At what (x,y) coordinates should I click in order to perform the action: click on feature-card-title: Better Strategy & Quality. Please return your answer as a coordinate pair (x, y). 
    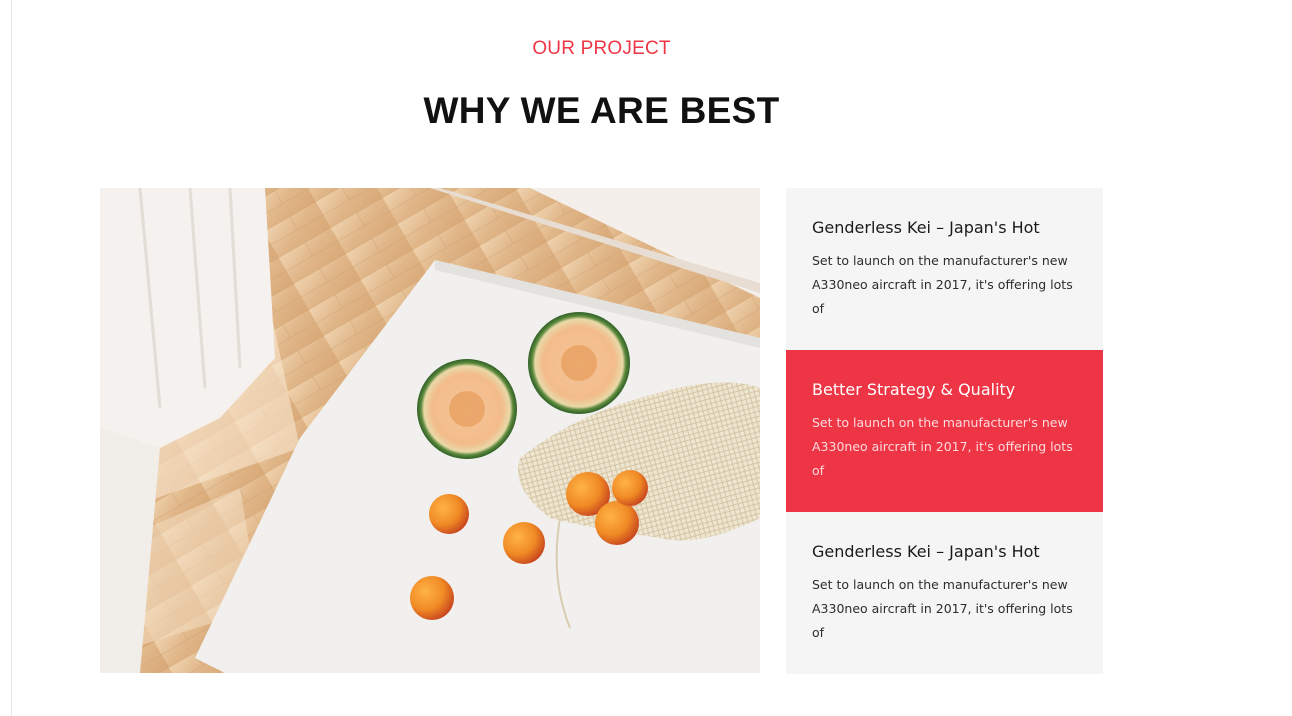
    Looking at the image, I should click on (914, 389).